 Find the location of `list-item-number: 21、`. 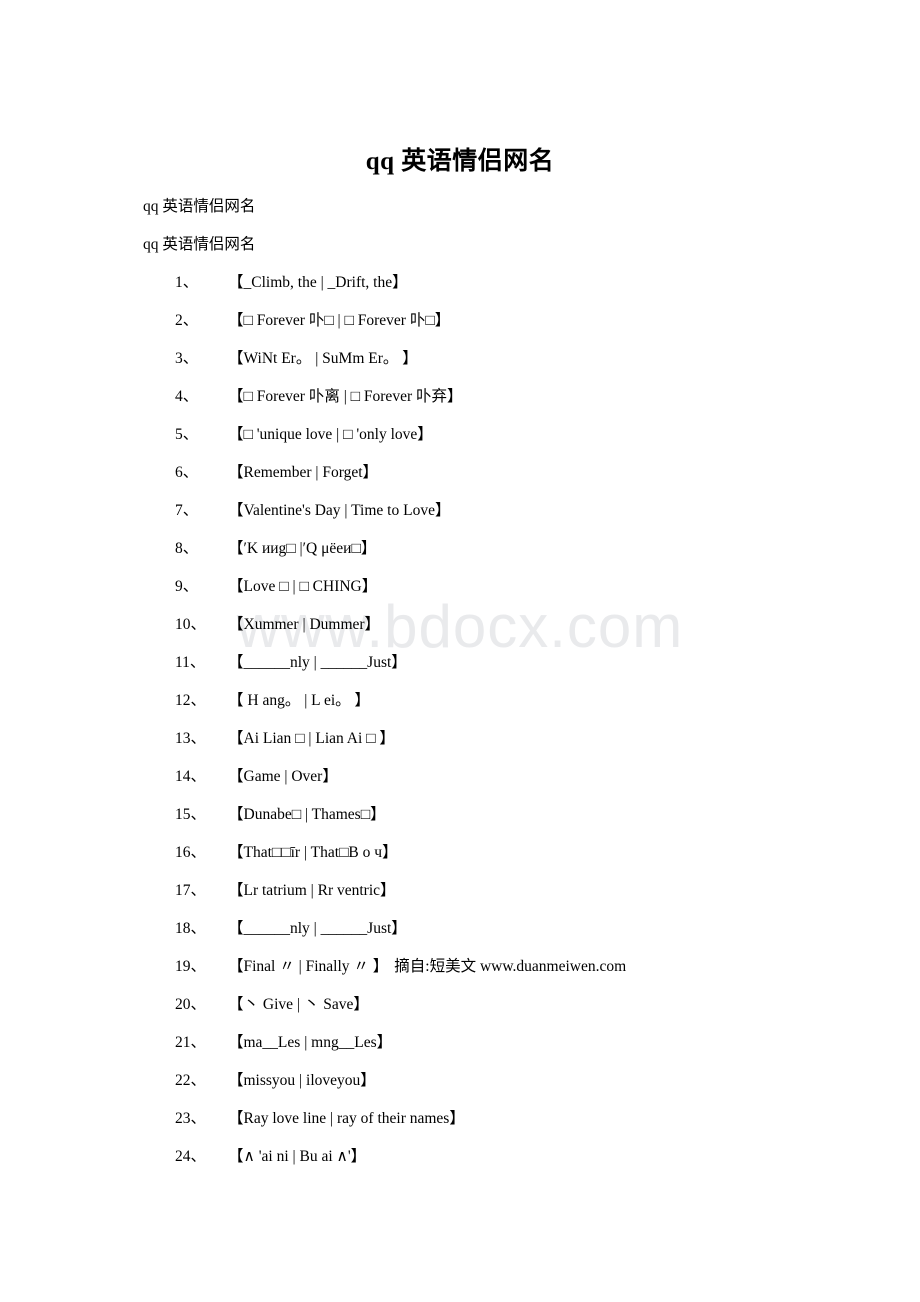

list-item-number: 21、 is located at coordinates (191, 1043).